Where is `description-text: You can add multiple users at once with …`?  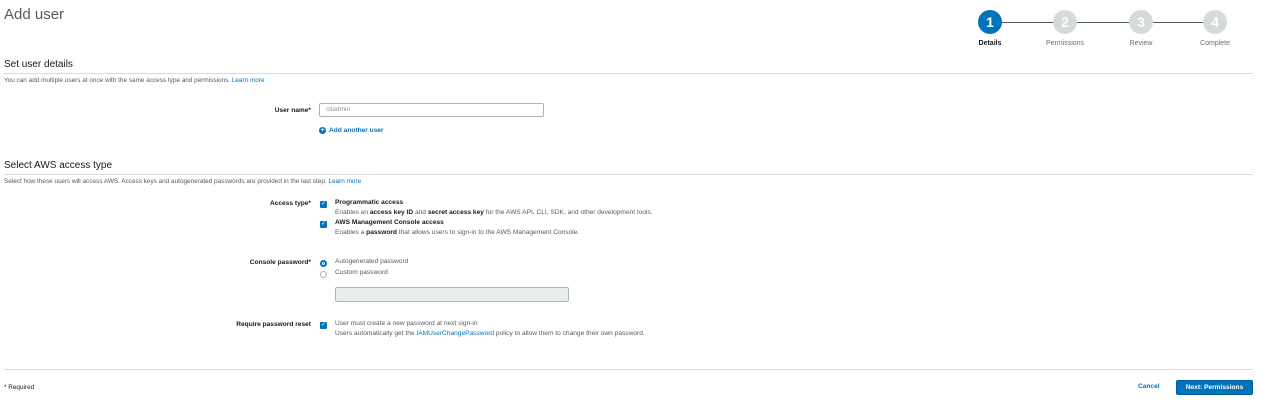 description-text: You can add multiple users at once with … is located at coordinates (117, 80).